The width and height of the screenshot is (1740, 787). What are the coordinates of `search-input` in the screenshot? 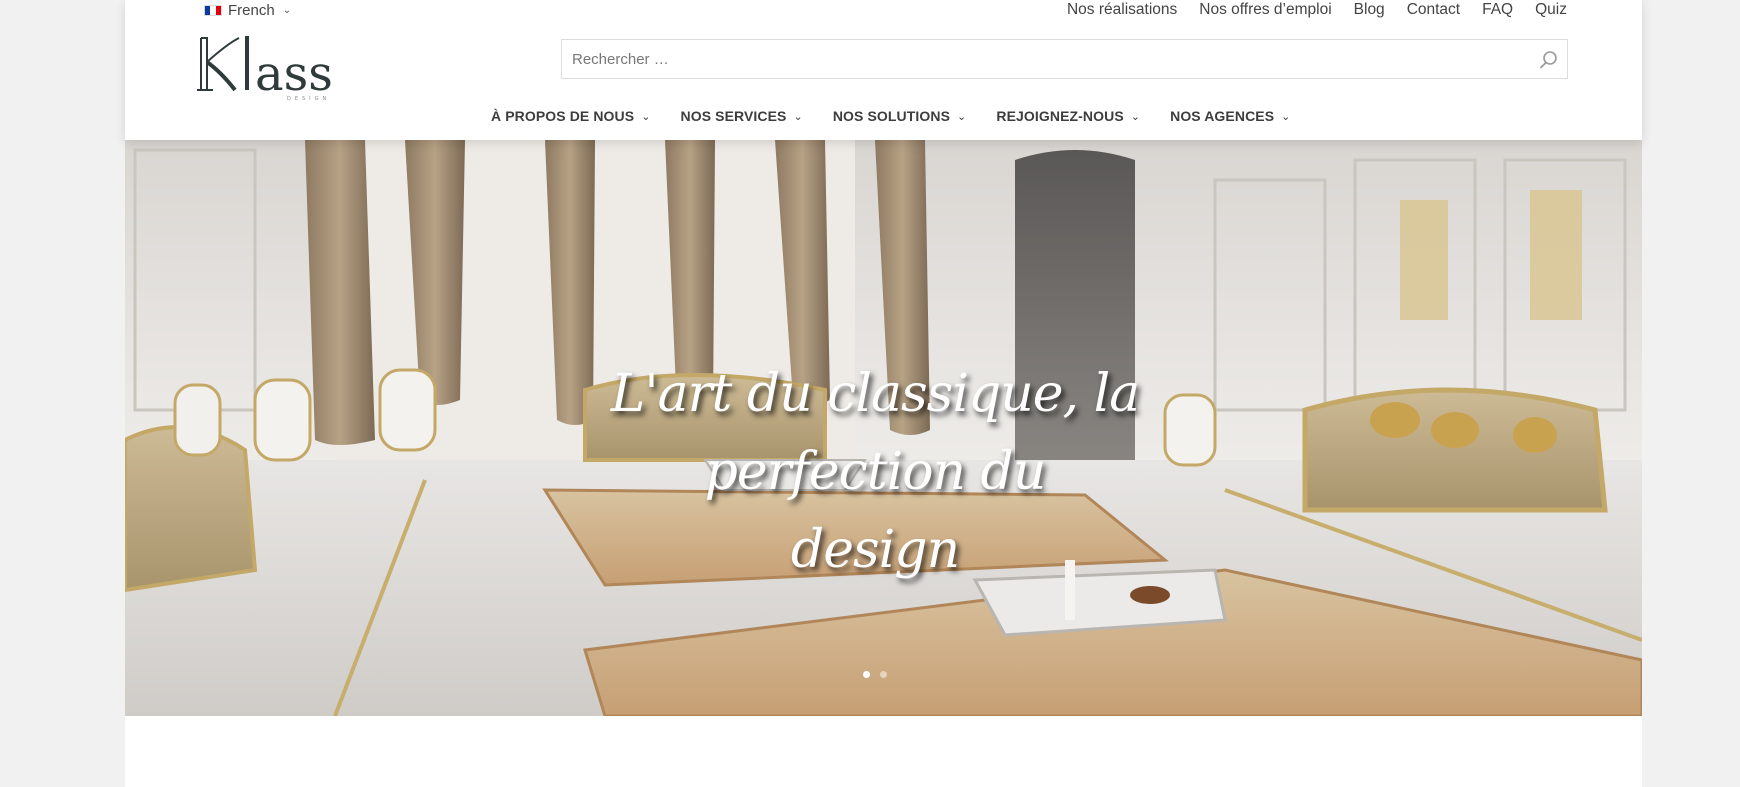 It's located at (1042, 59).